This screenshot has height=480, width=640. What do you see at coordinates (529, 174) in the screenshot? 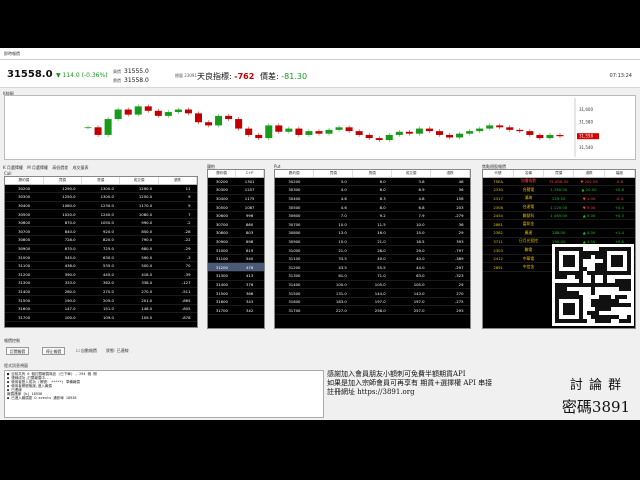
I see `stock-col-header: 名稱` at bounding box center [529, 174].